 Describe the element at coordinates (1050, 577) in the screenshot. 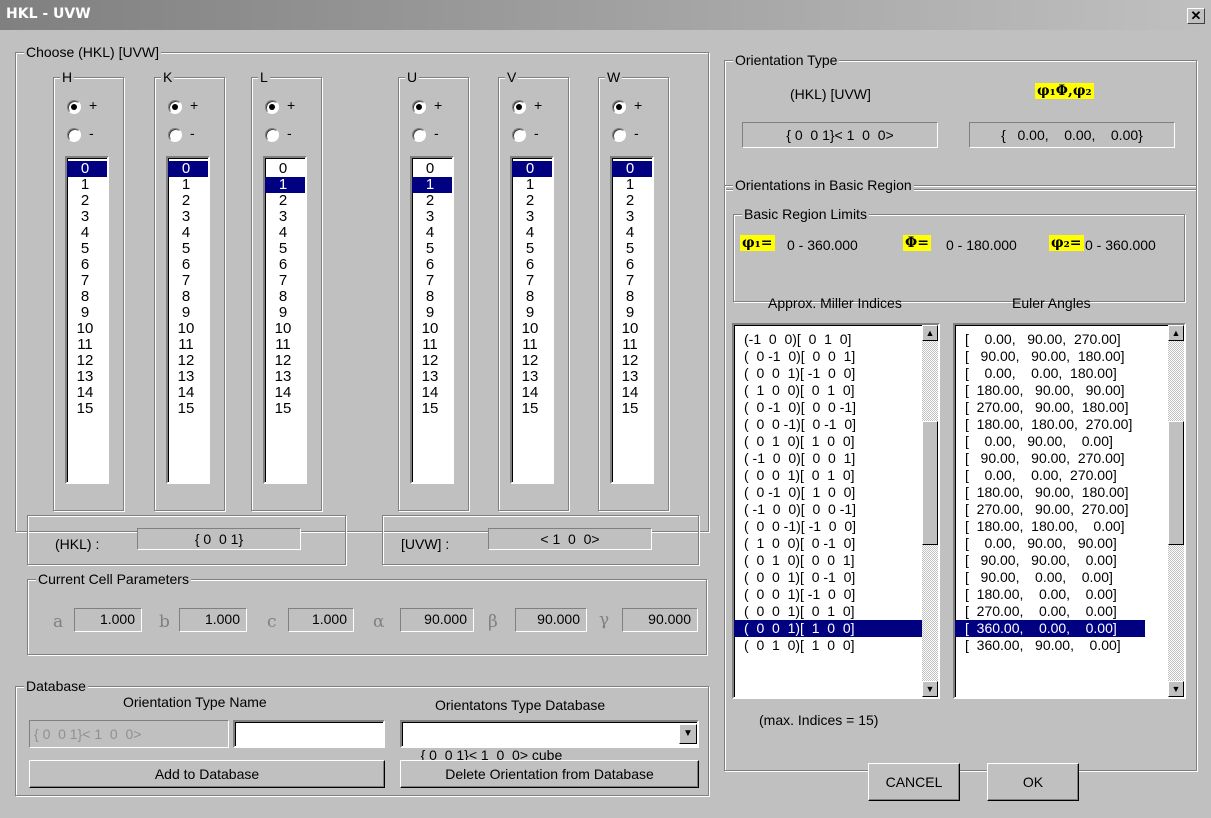

I see `list-item: [ 90.00, 0.00, 0.00]` at that location.